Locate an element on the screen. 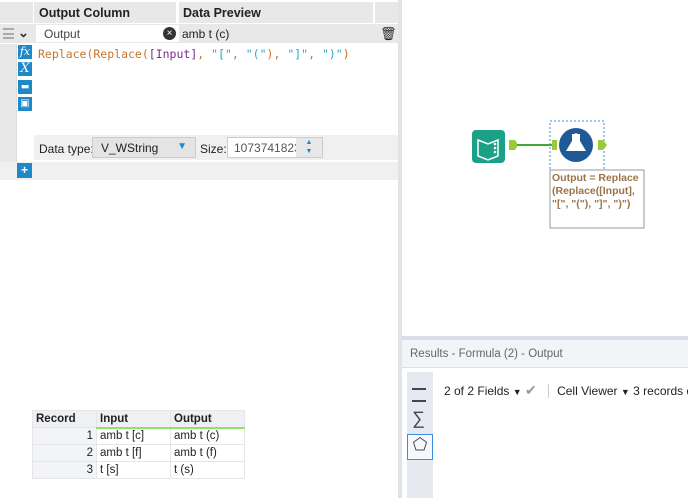 This screenshot has width=688, height=498. datatype-bar: Data type: V_WString ▼ Size: 1073741823 ▲ ▼ is located at coordinates (216, 147).